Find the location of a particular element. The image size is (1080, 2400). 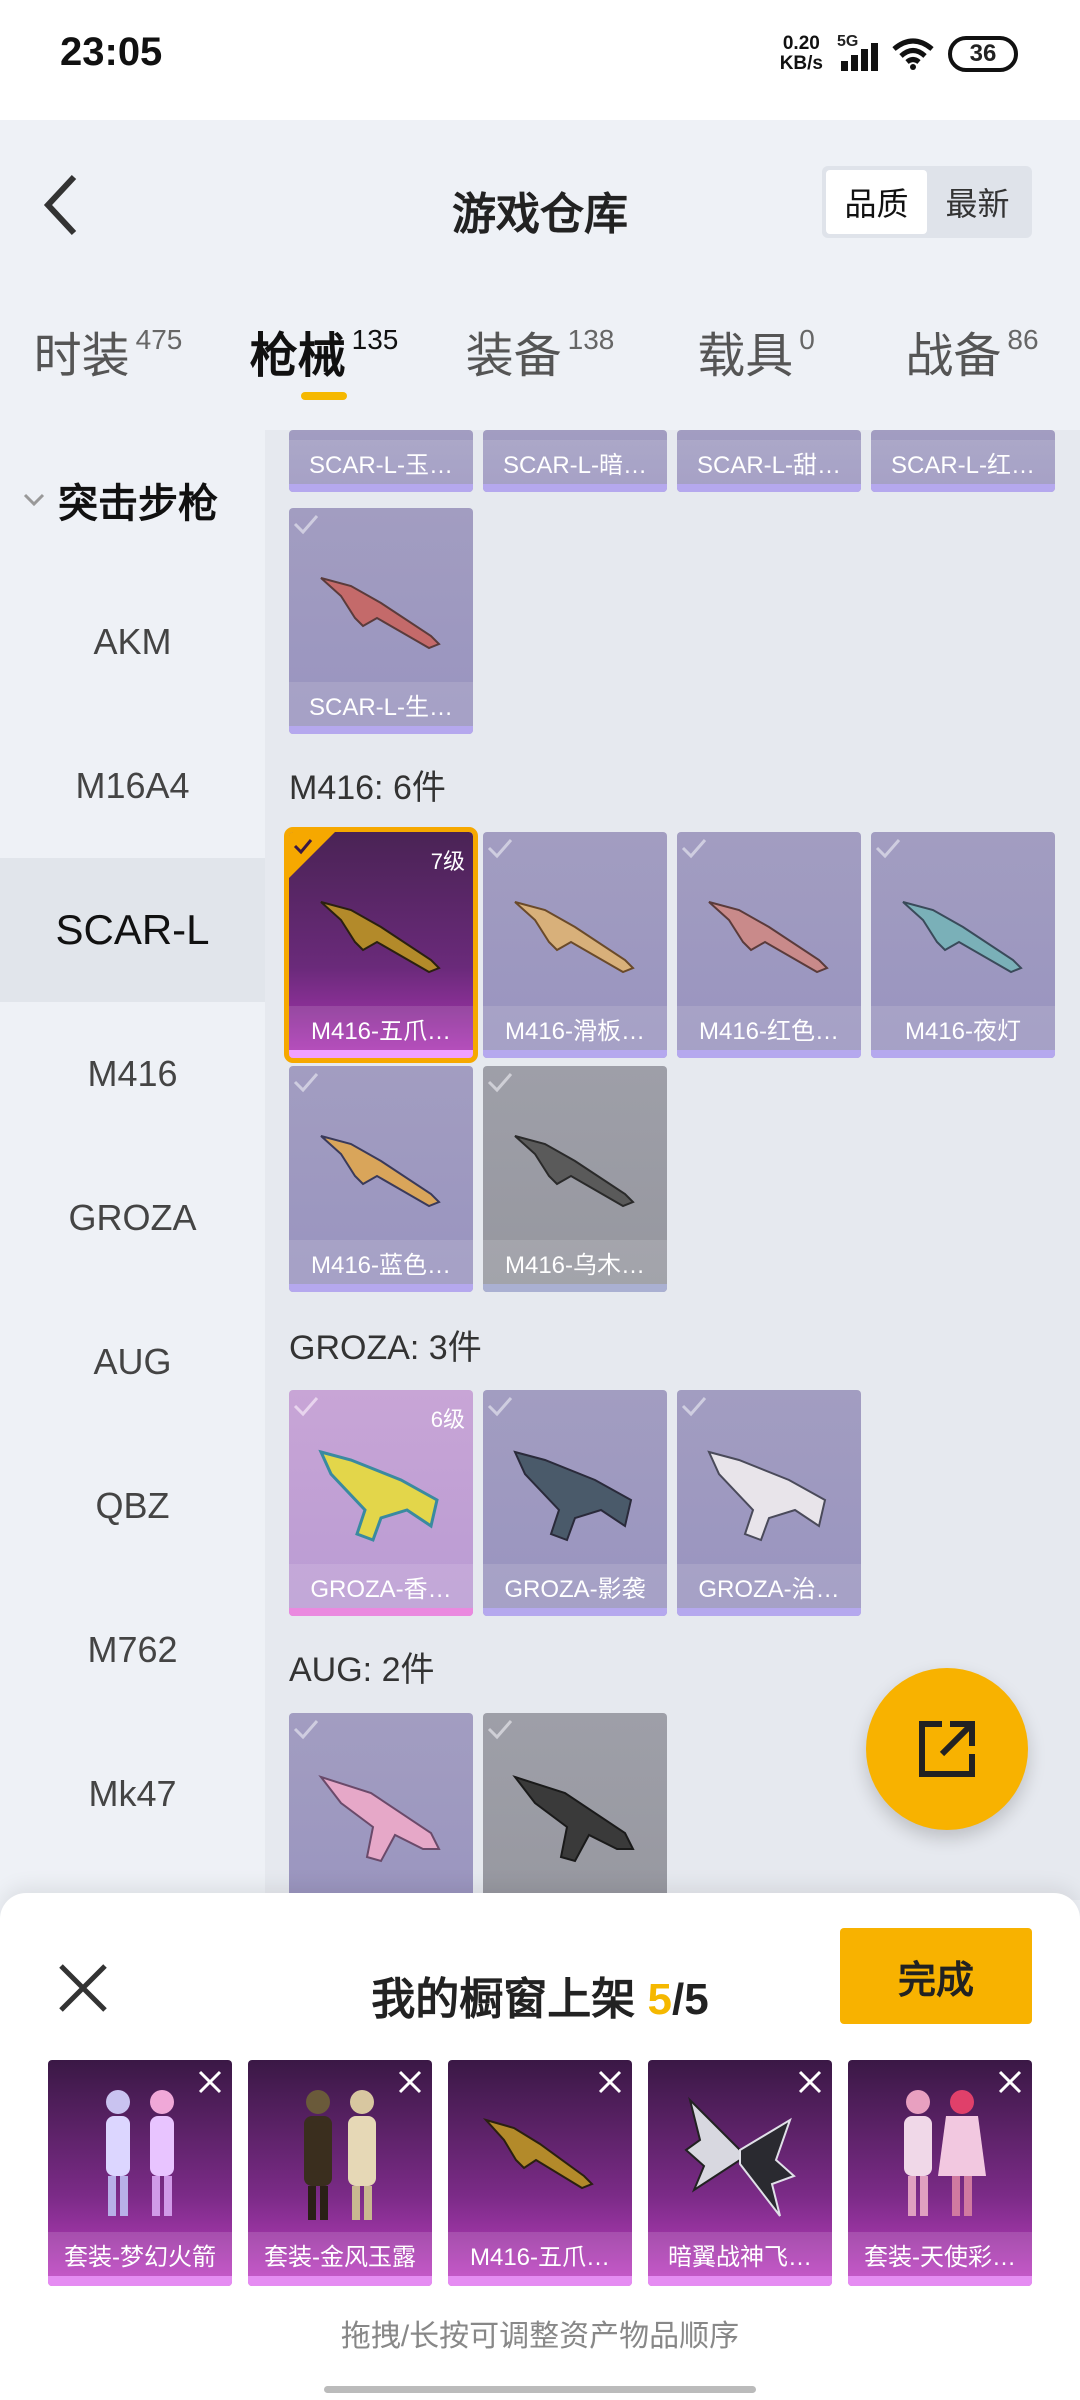

signal-icon: 5G is located at coordinates (857, 52).